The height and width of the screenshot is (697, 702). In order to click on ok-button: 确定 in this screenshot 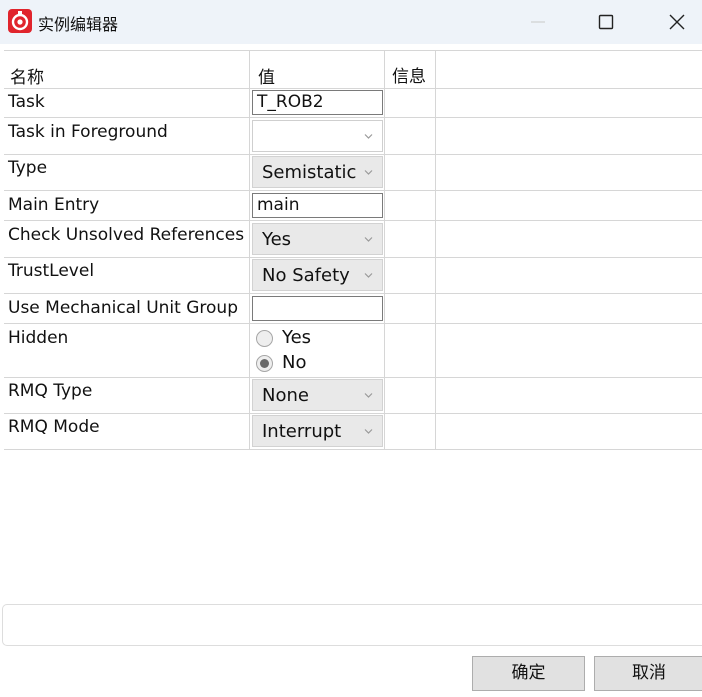, I will do `click(528, 673)`.